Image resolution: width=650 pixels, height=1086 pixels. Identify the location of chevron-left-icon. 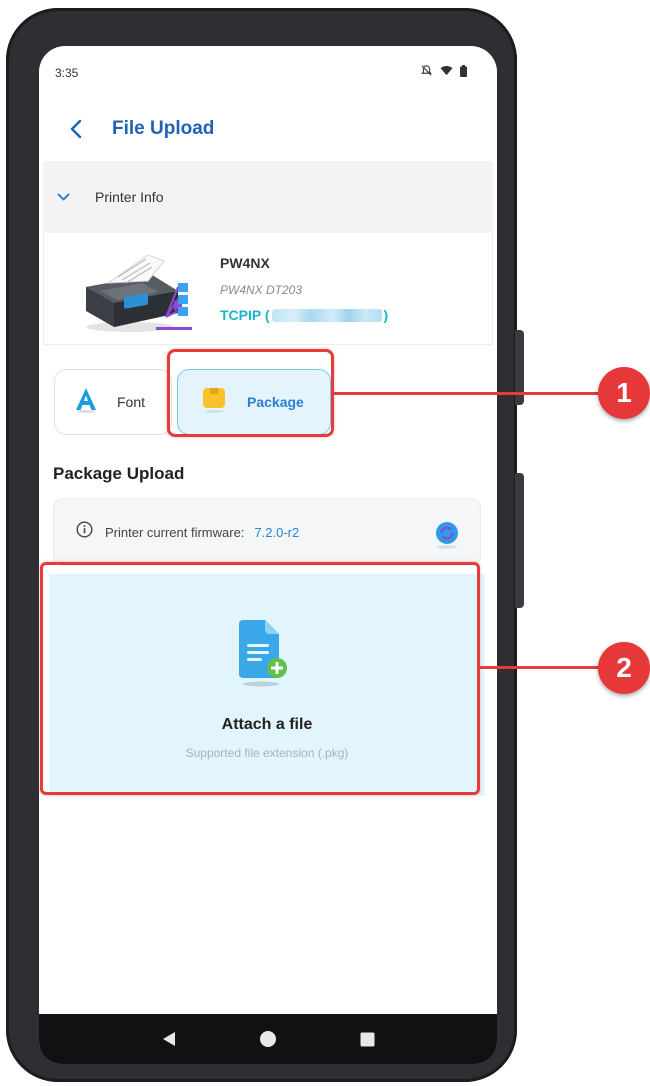
(76, 129).